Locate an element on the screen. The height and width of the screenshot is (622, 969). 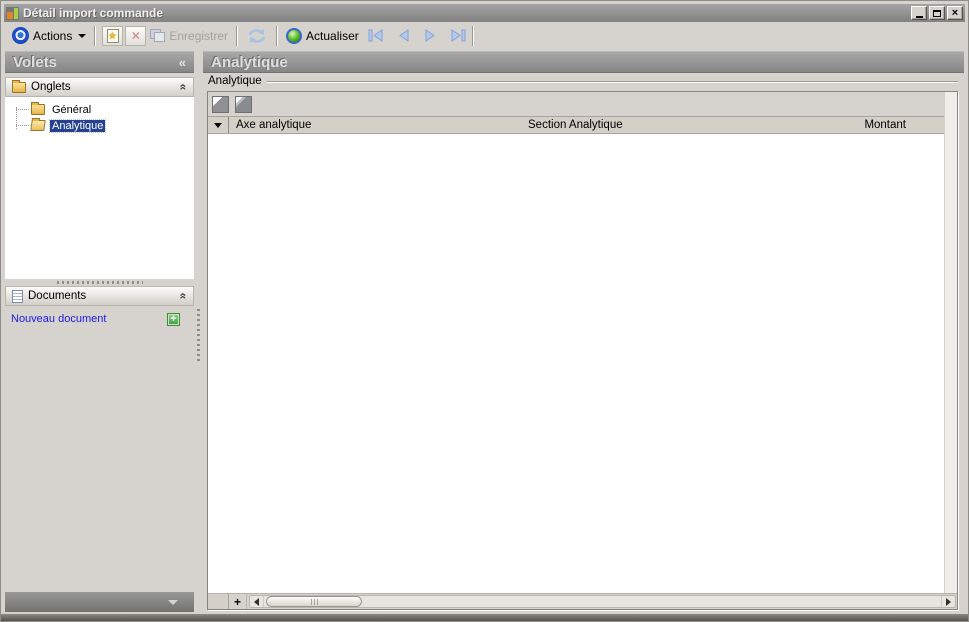
sync-icon is located at coordinates (257, 35).